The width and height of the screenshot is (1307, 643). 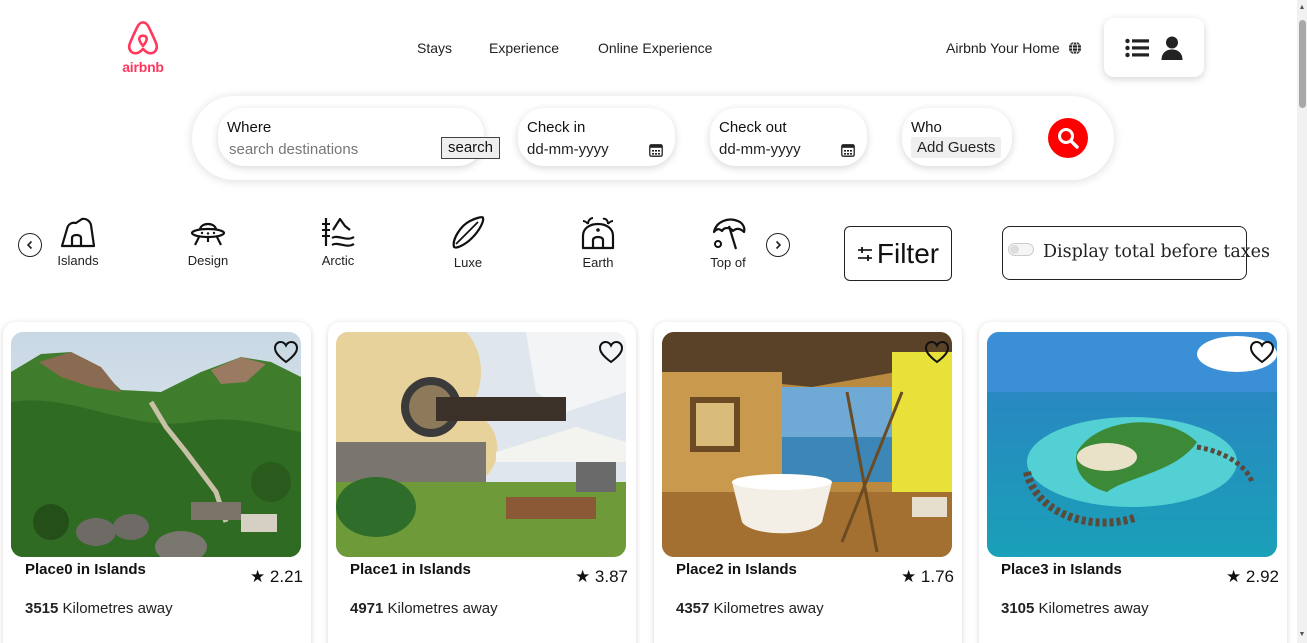 I want to click on listing-title: Place2 in Islands, so click(x=736, y=569).